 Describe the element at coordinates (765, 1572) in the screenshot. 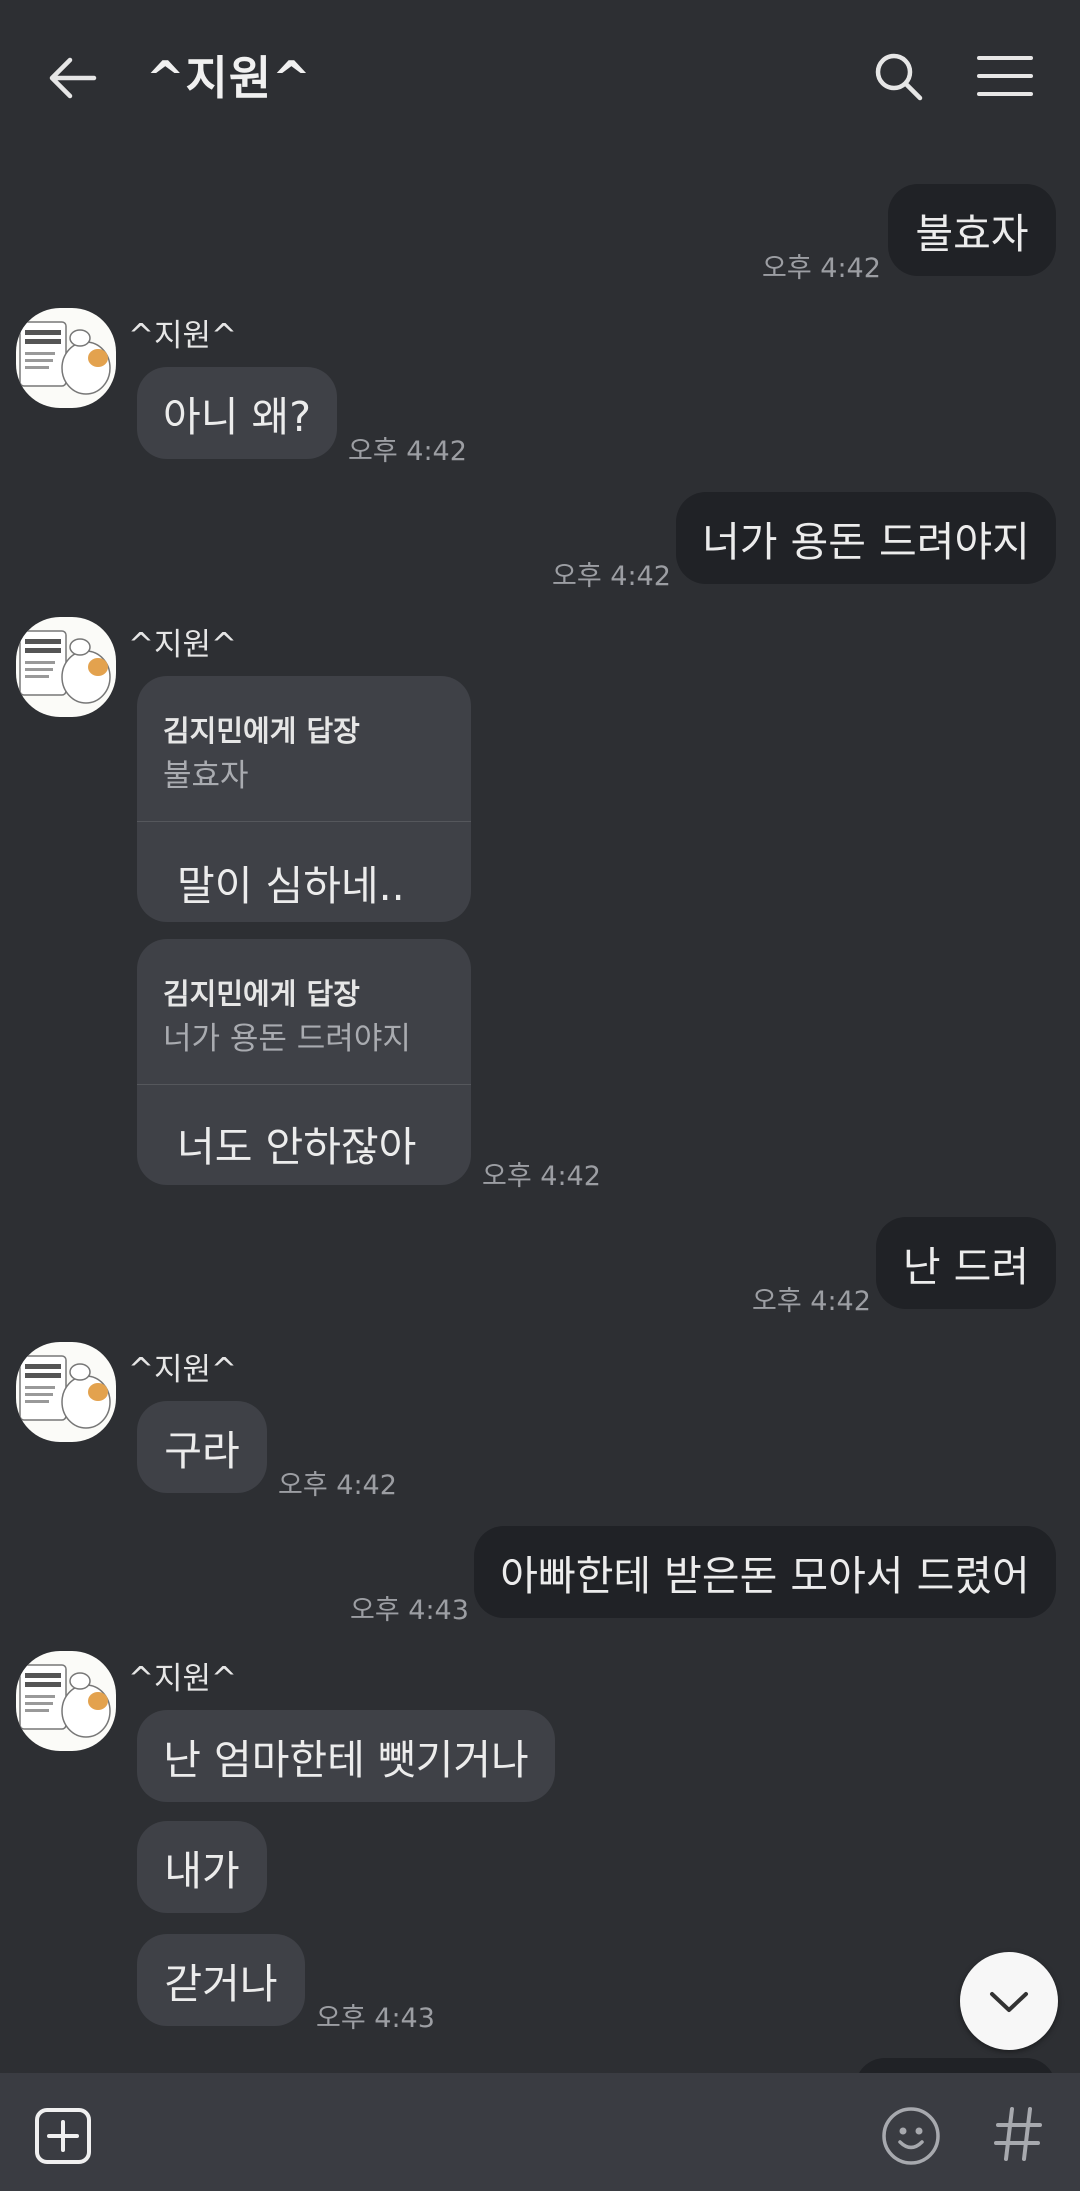

I see `outgoing-message: 아빠한테 받은돈 모아서 드렸어` at that location.